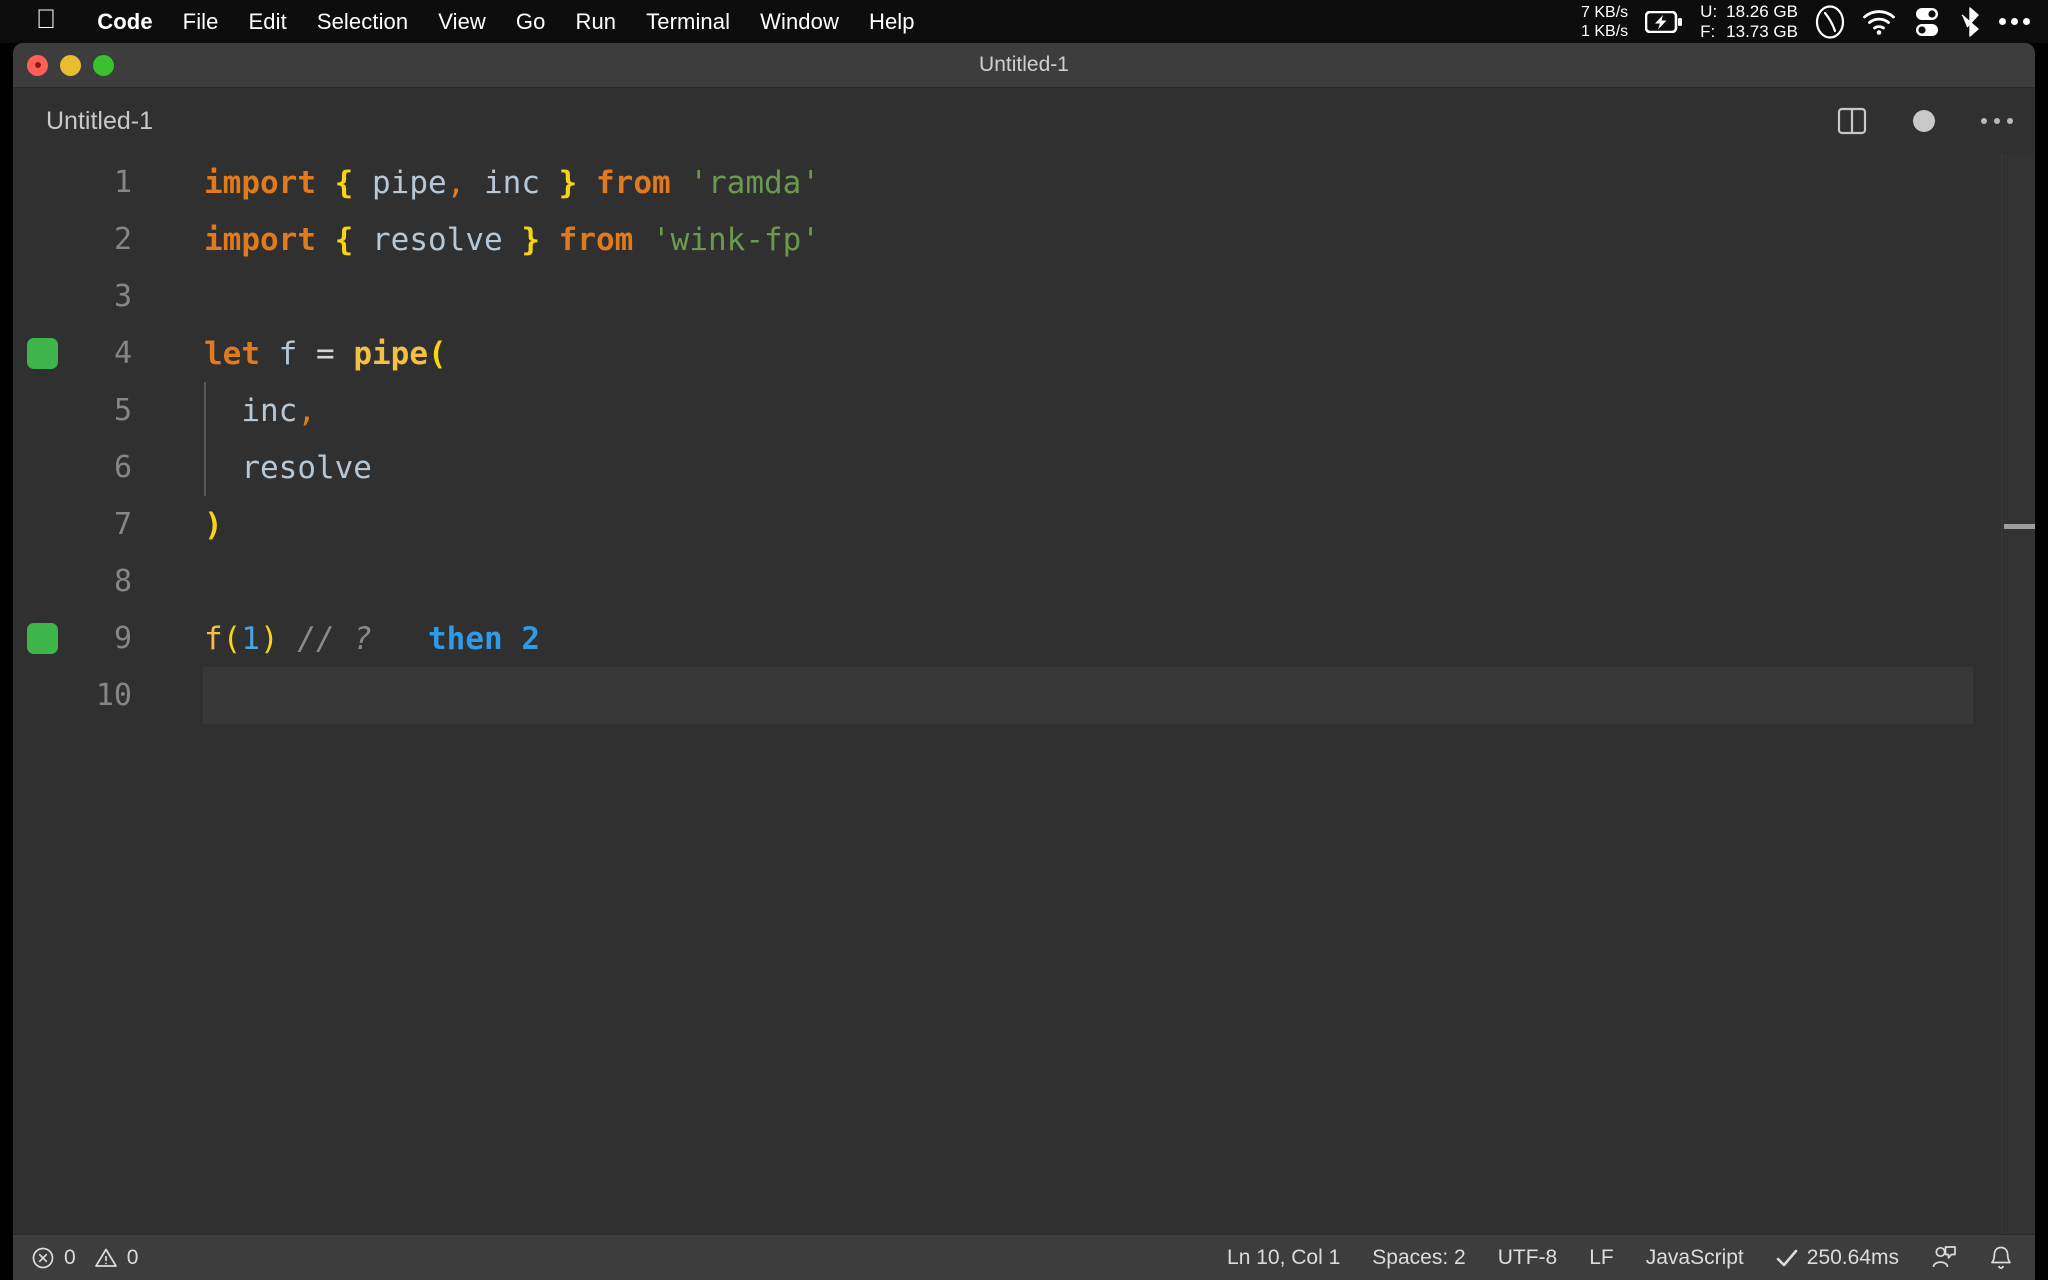 Image resolution: width=2048 pixels, height=1280 pixels. Describe the element at coordinates (1709, 11) in the screenshot. I see `memory-used-label: U:` at that location.